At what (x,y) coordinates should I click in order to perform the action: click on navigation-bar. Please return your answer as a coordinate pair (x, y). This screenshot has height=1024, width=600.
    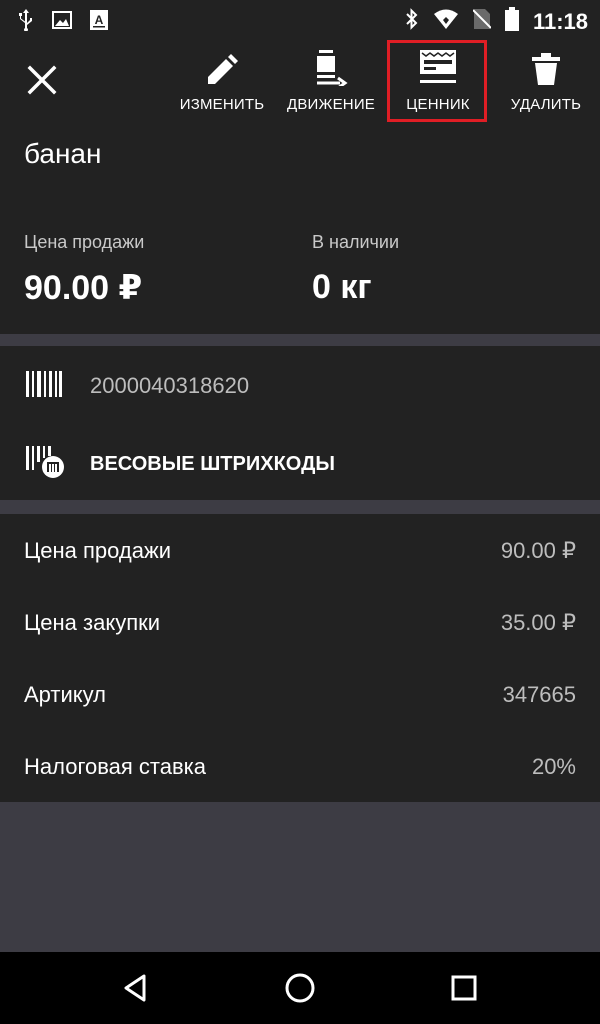
    Looking at the image, I should click on (300, 988).